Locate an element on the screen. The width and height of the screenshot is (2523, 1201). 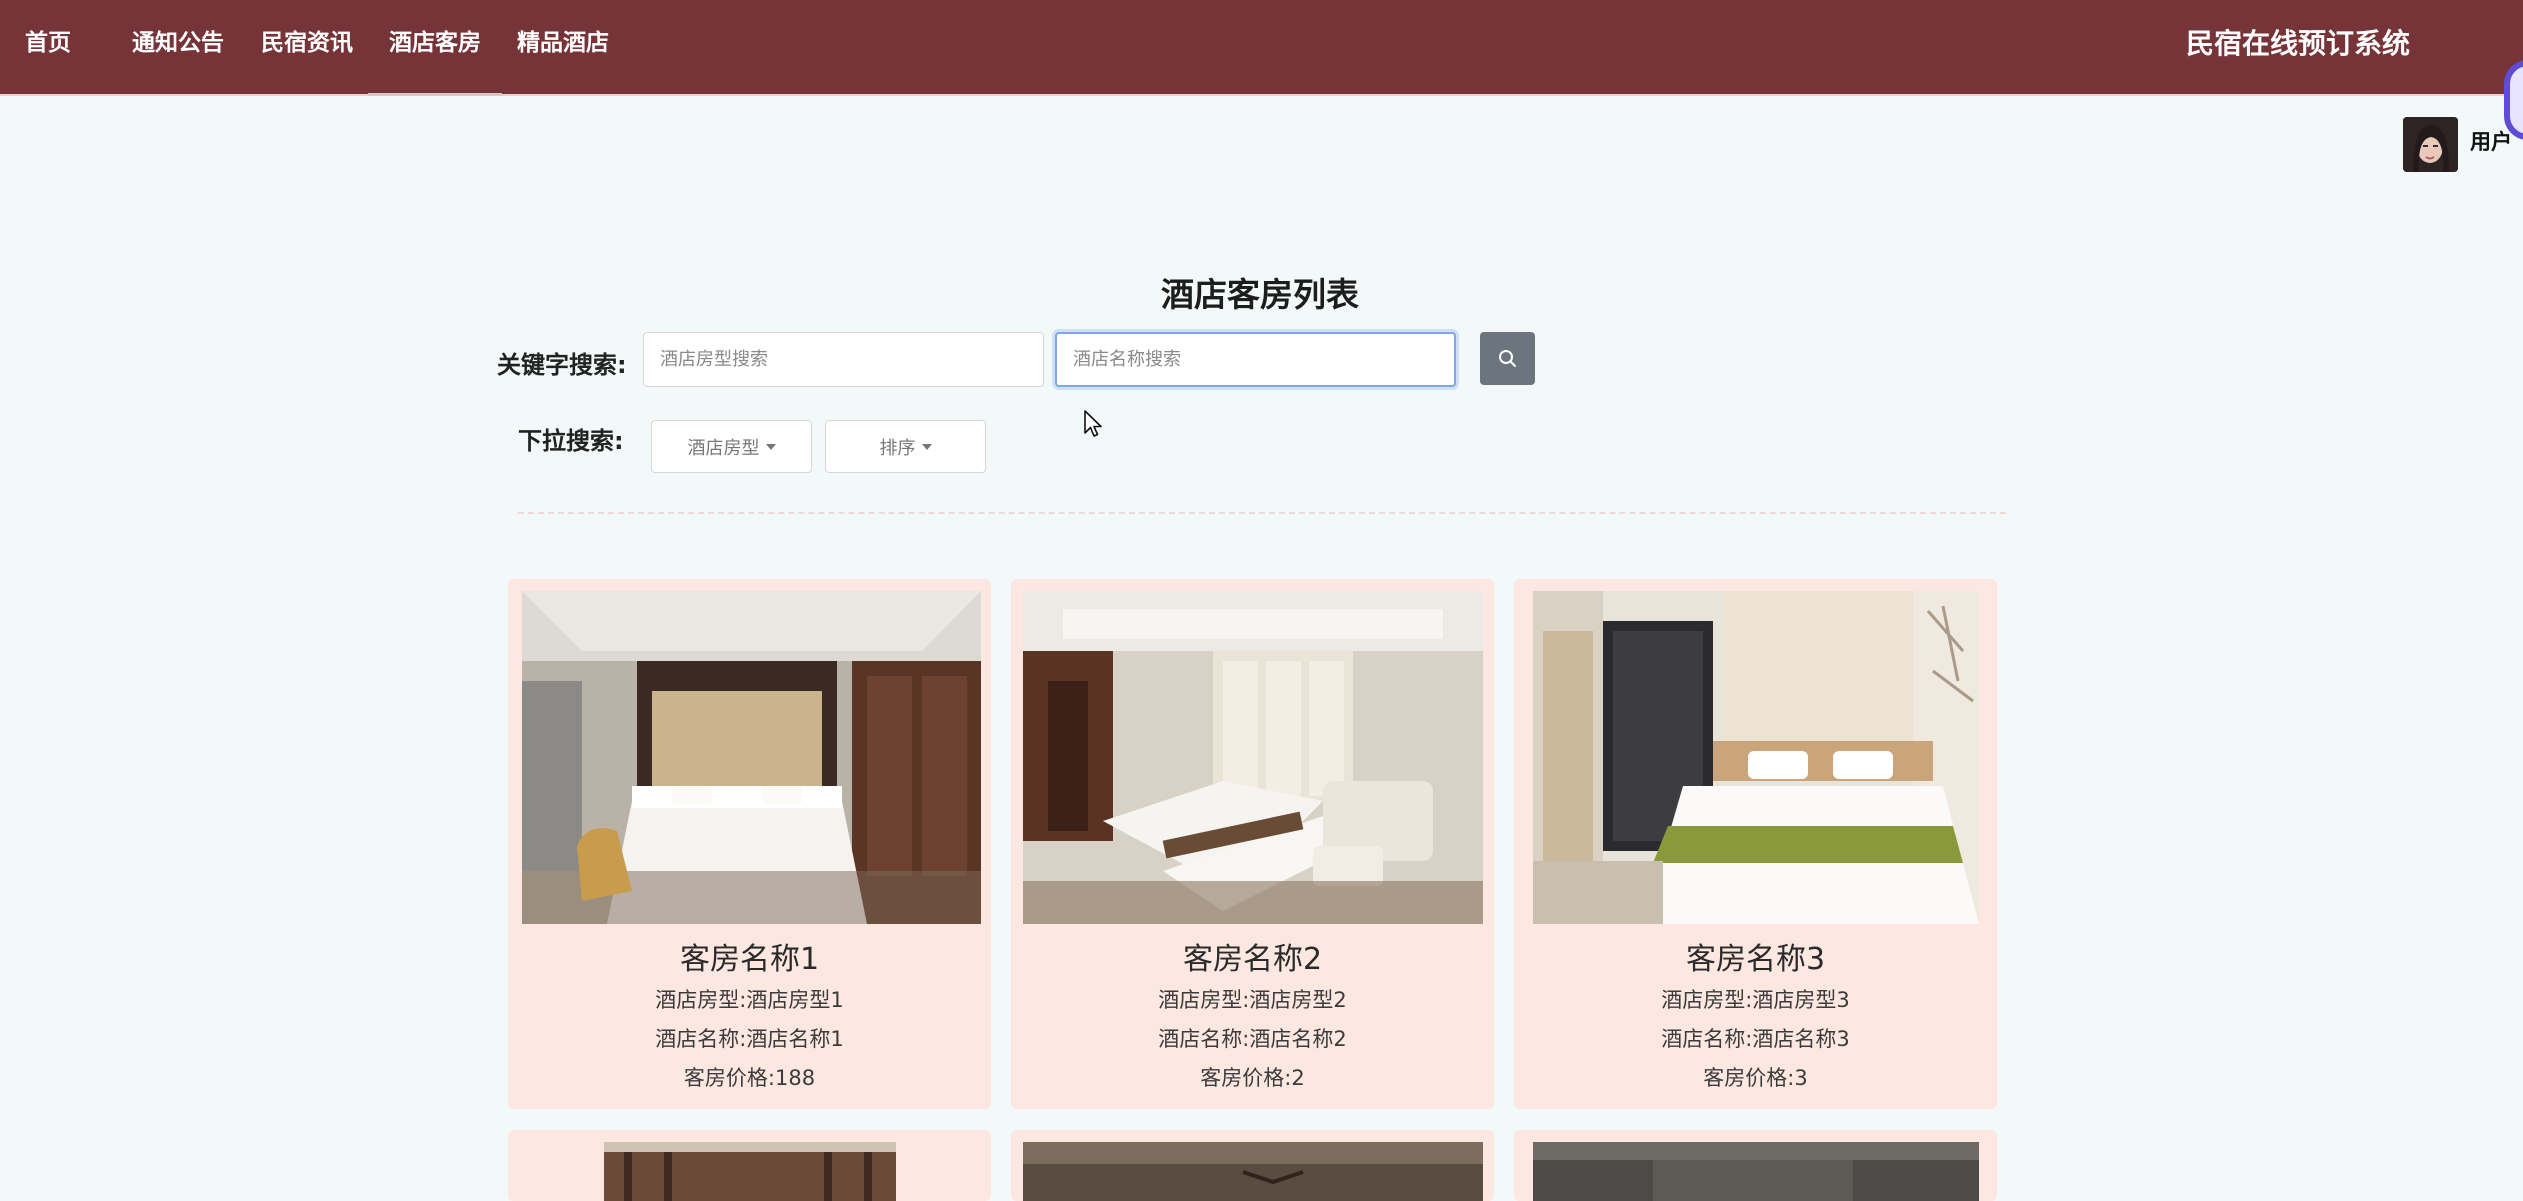
hotel-name-search-input is located at coordinates (1255, 359).